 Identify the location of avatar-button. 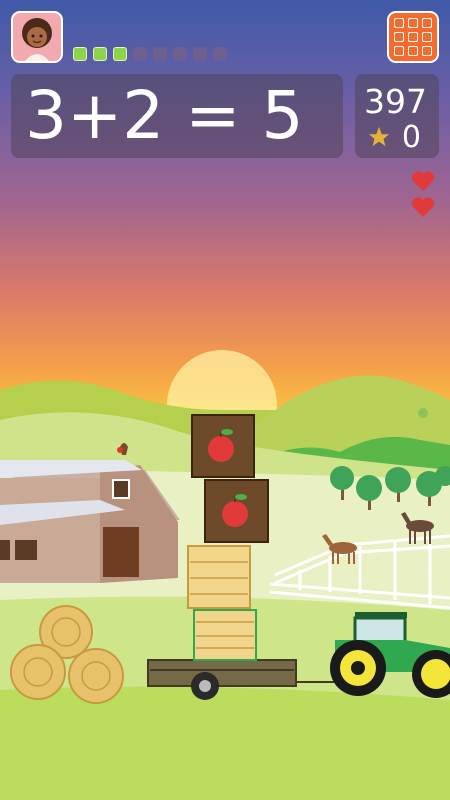
(37, 37).